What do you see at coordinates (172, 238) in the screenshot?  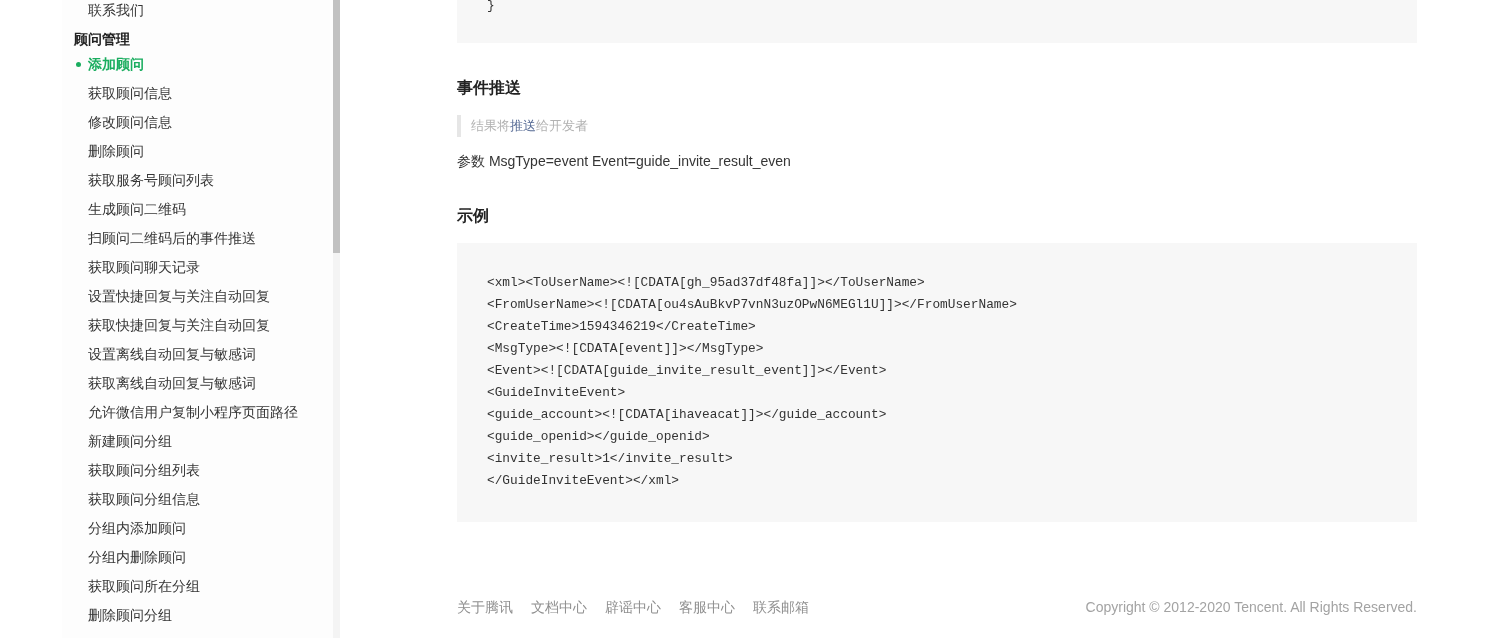 I see `sidebar-item: 扫顾问二维码后的事件推送` at bounding box center [172, 238].